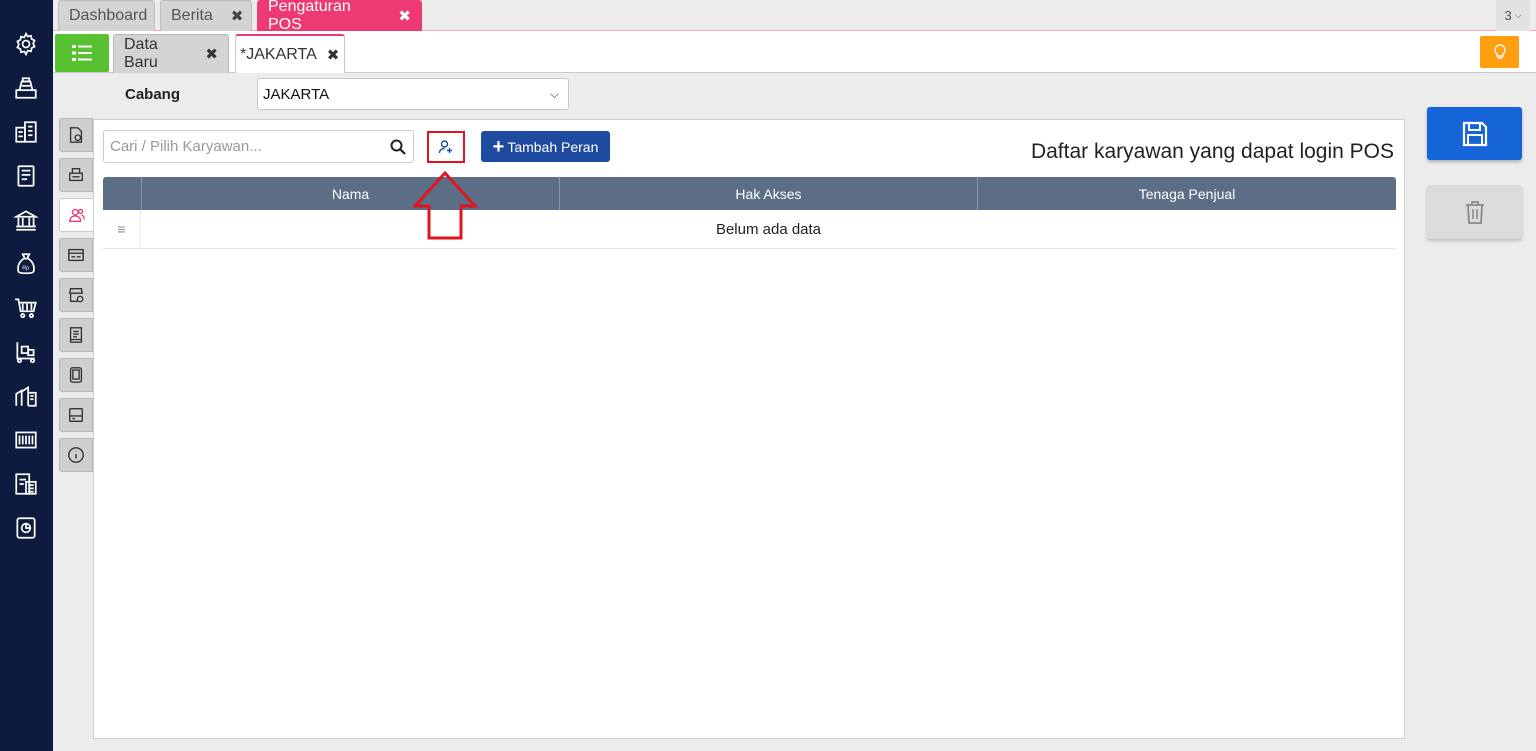  Describe the element at coordinates (26, 88) in the screenshot. I see `cash-register-icon` at that location.